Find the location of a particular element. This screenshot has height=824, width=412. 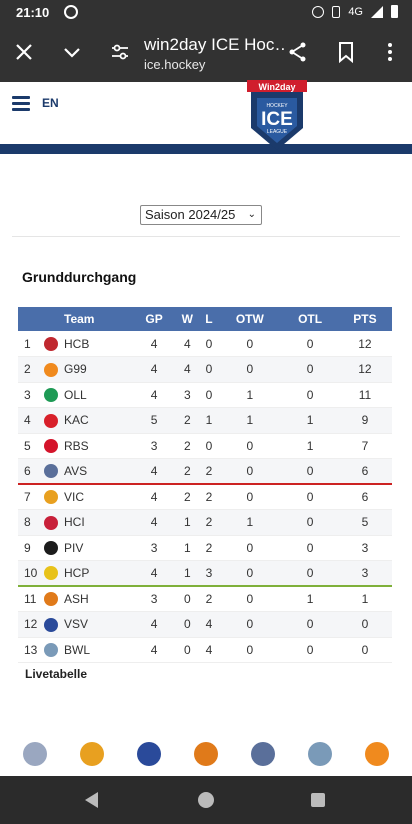

team-name: KAC is located at coordinates (99, 421).